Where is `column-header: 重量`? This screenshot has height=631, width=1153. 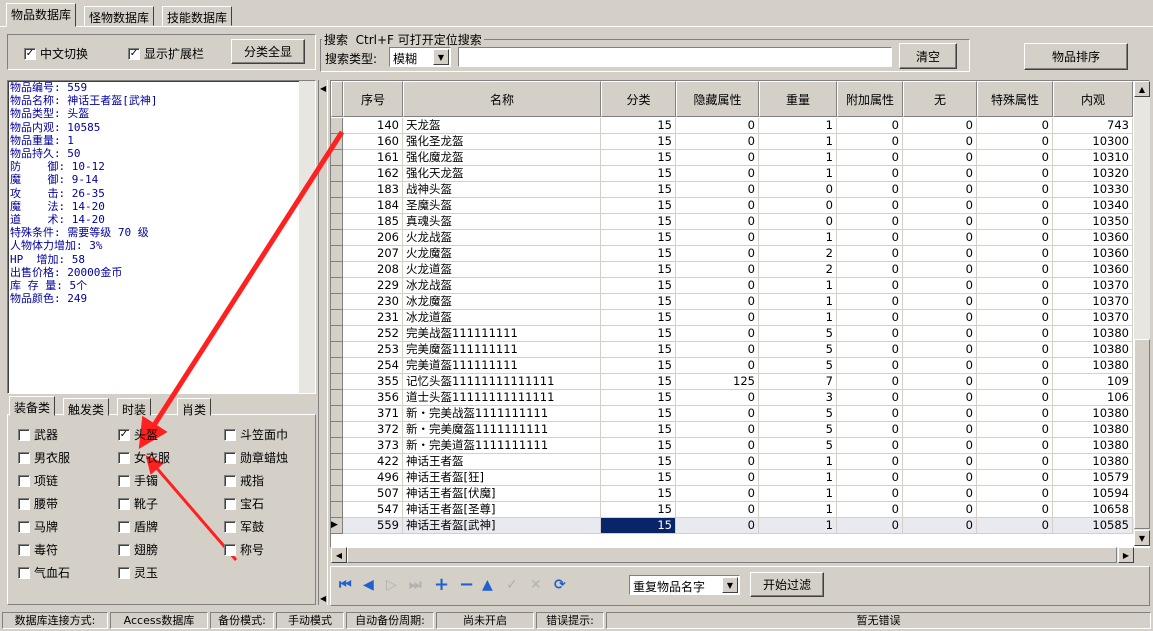
column-header: 重量 is located at coordinates (798, 99).